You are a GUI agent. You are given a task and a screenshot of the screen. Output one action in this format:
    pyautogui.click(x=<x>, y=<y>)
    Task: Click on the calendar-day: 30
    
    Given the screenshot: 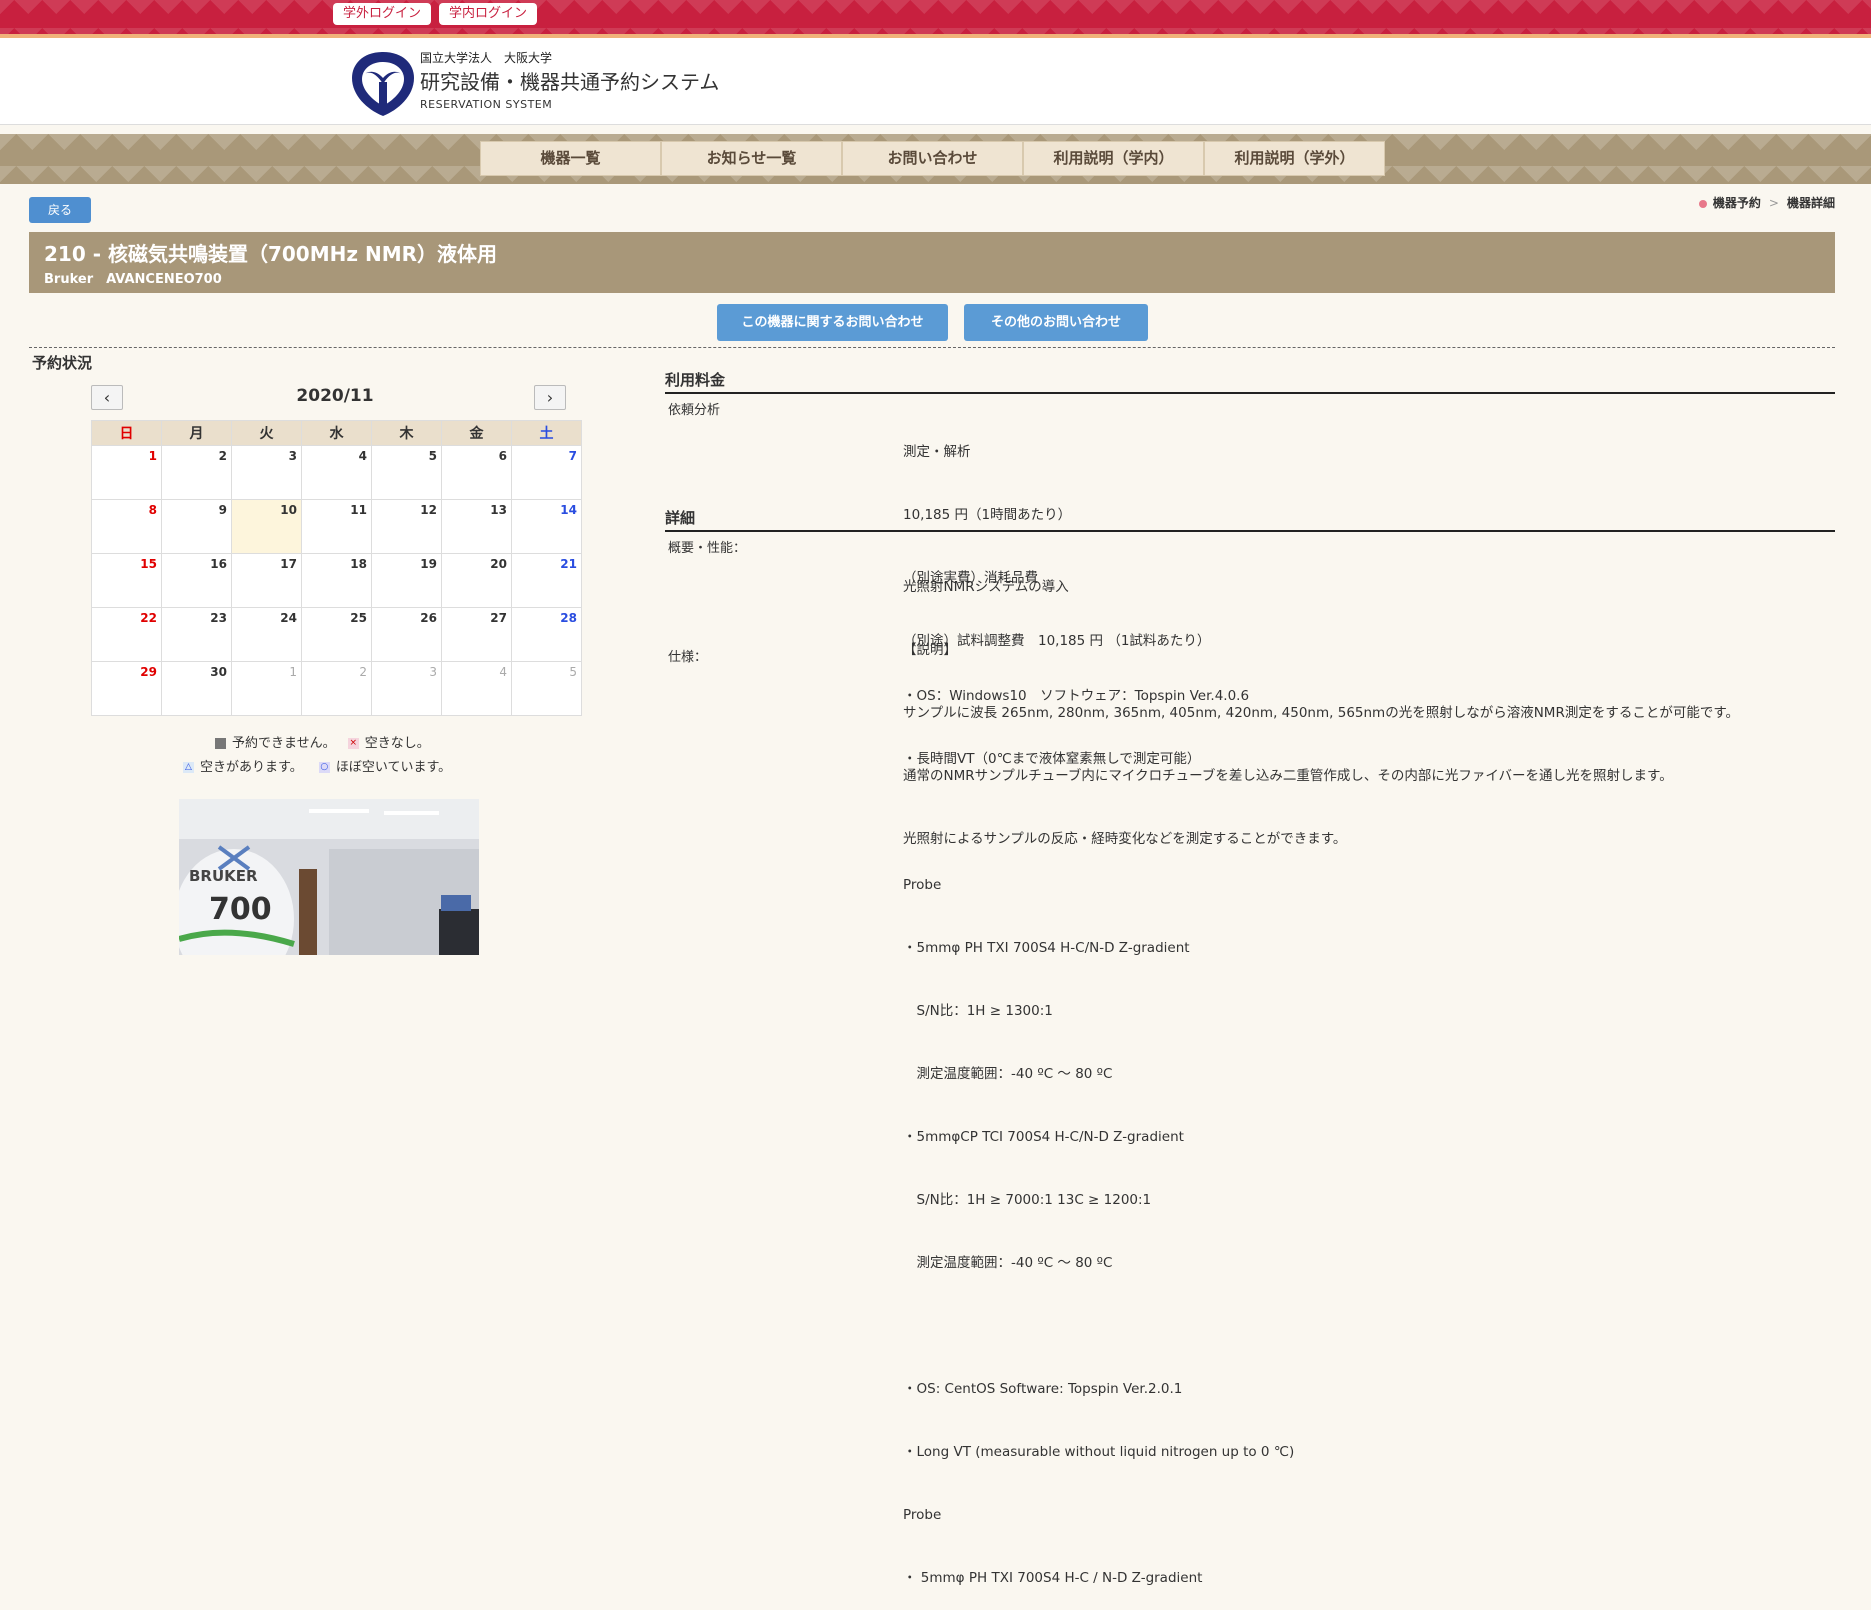 What is the action you would take?
    pyautogui.click(x=196, y=688)
    